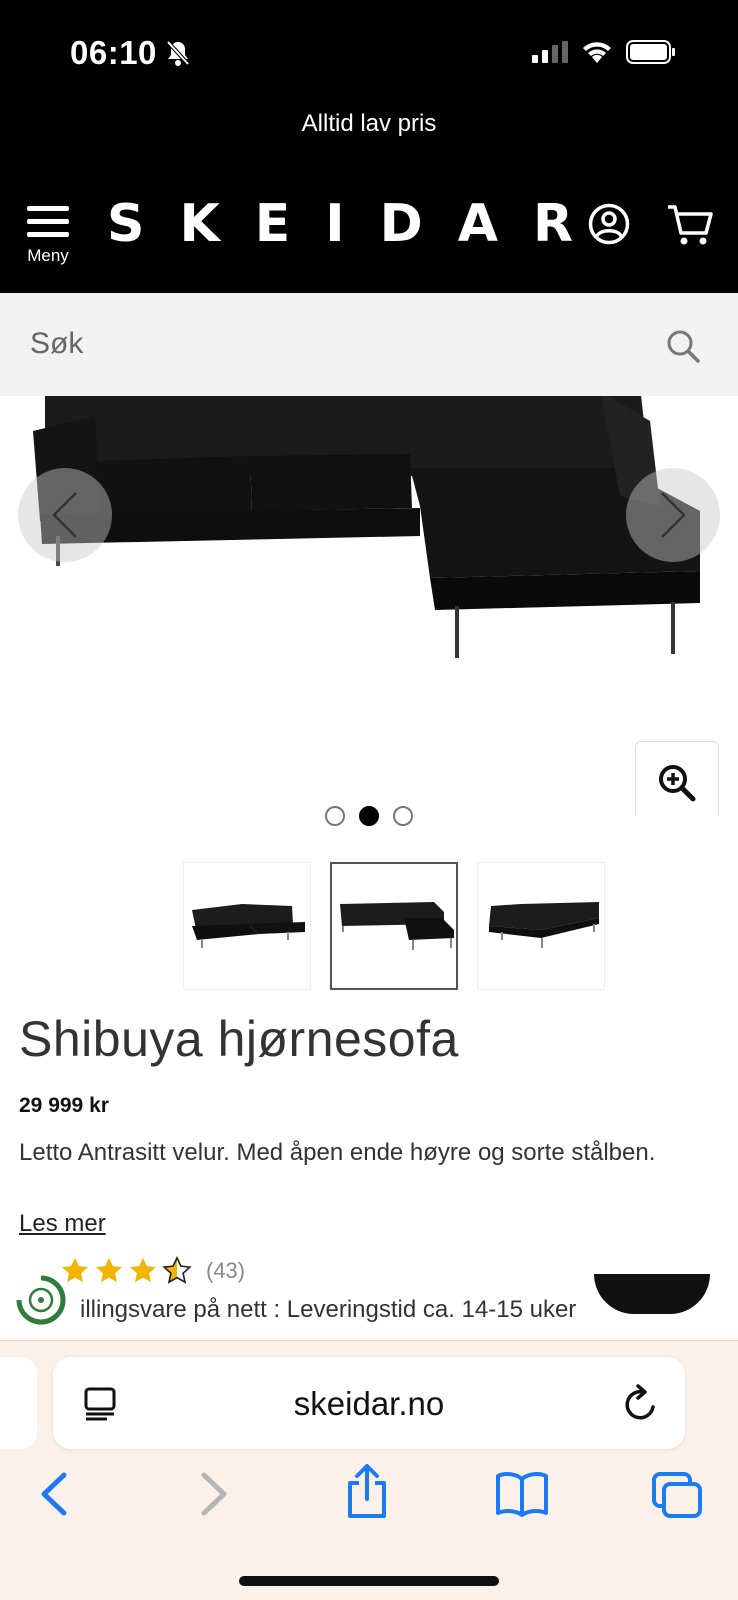  I want to click on sofa-image, so click(366, 527).